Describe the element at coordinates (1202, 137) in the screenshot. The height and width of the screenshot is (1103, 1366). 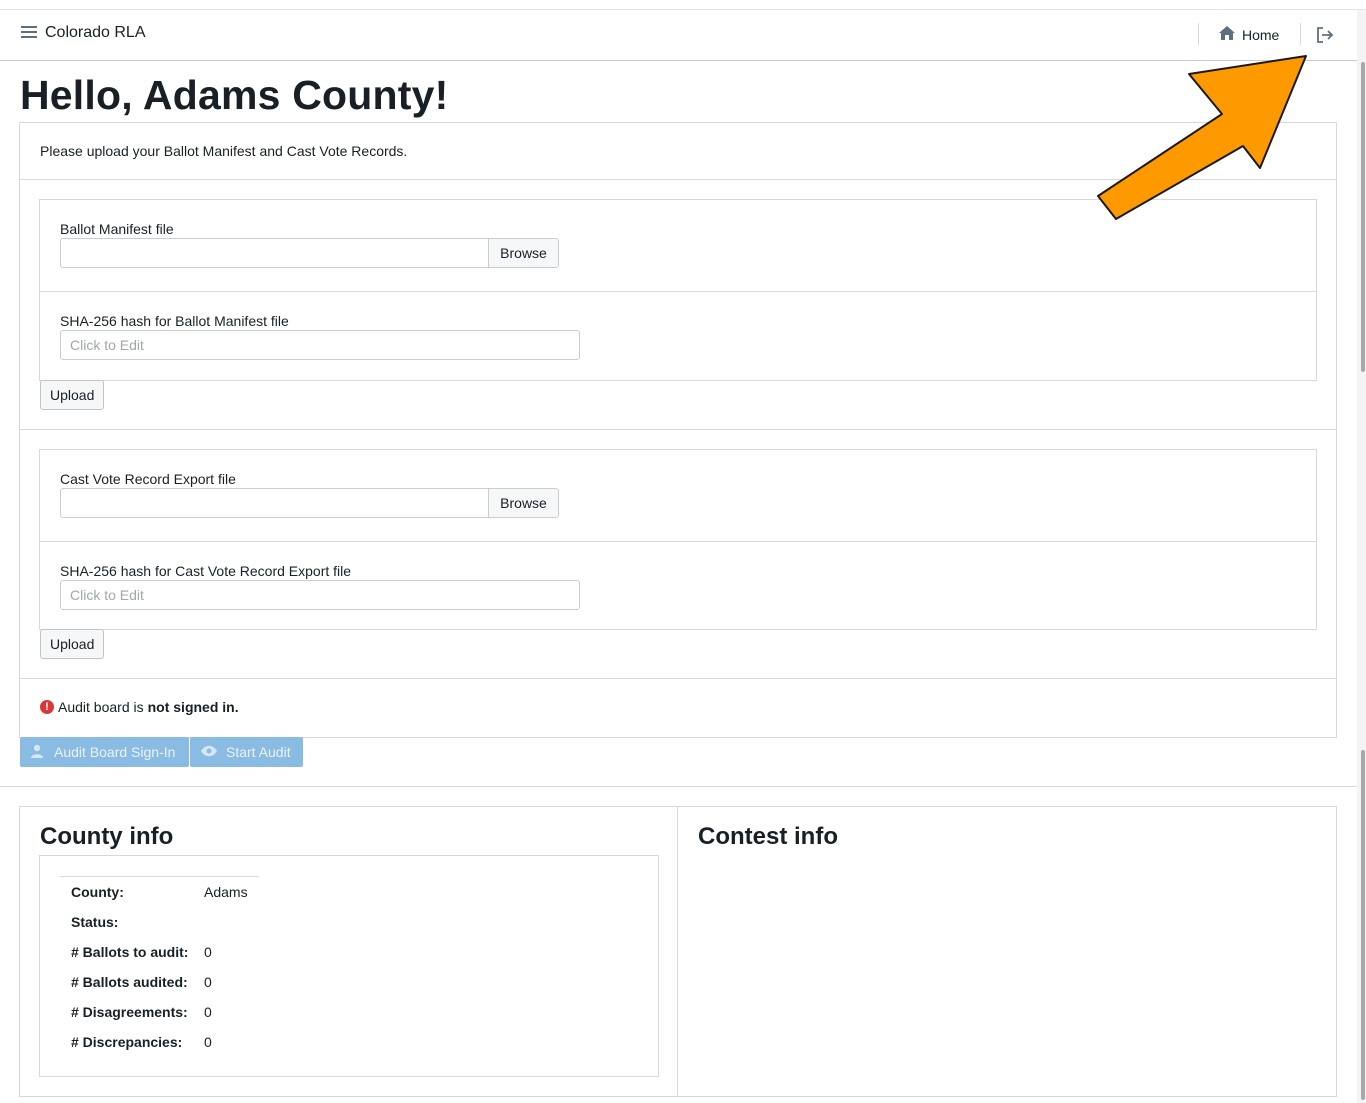
I see `annotation-arrow-icon` at that location.